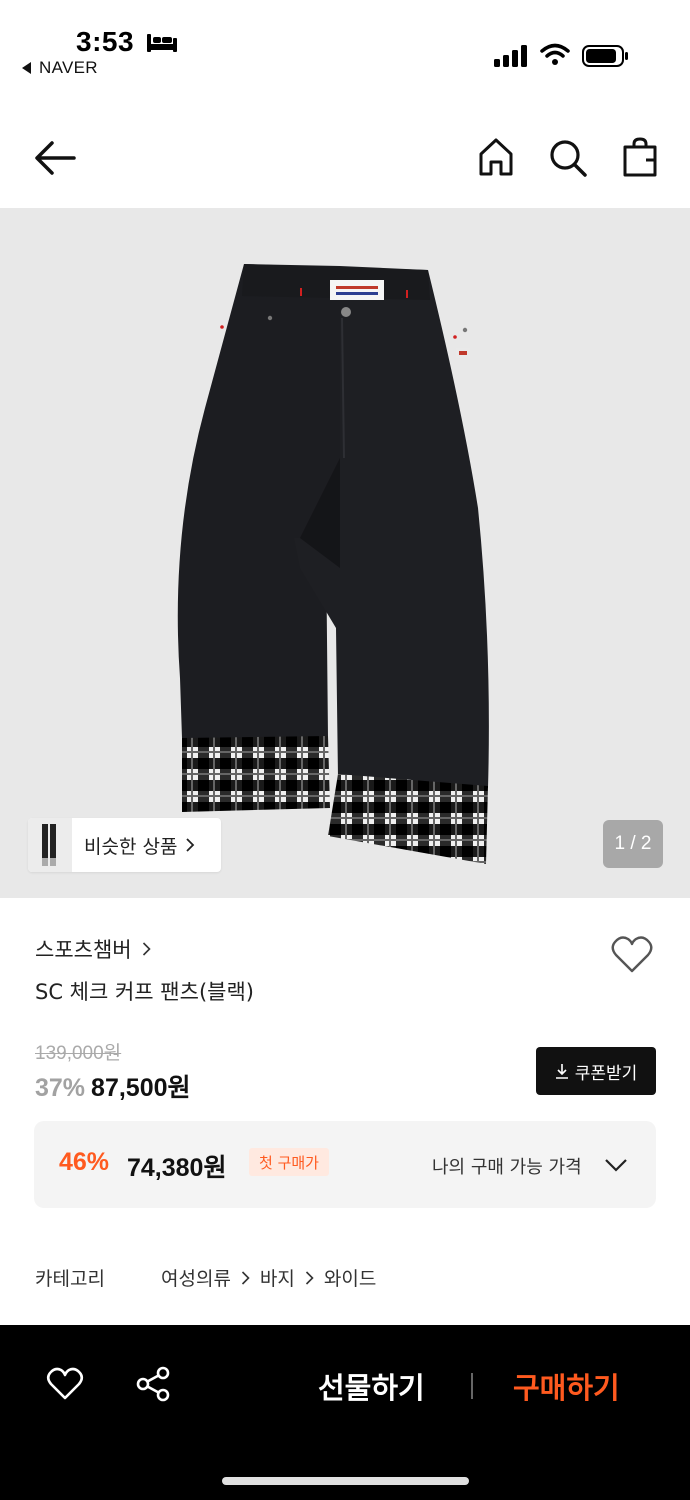 The height and width of the screenshot is (1500, 690). What do you see at coordinates (153, 1384) in the screenshot?
I see `share-icon` at bounding box center [153, 1384].